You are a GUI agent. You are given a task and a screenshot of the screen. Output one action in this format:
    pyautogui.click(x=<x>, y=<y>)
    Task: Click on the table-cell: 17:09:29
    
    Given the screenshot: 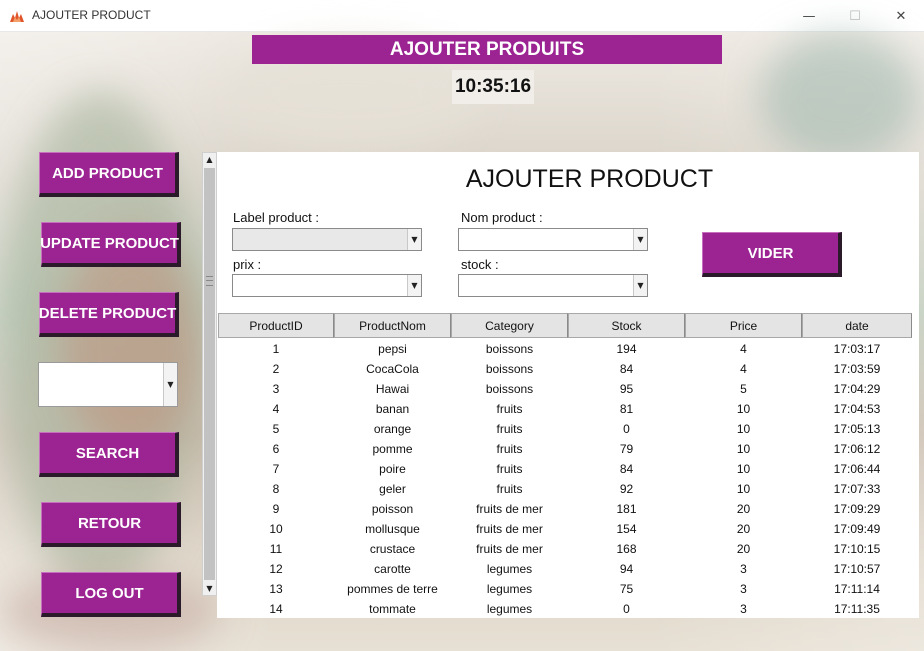 What is the action you would take?
    pyautogui.click(x=857, y=509)
    